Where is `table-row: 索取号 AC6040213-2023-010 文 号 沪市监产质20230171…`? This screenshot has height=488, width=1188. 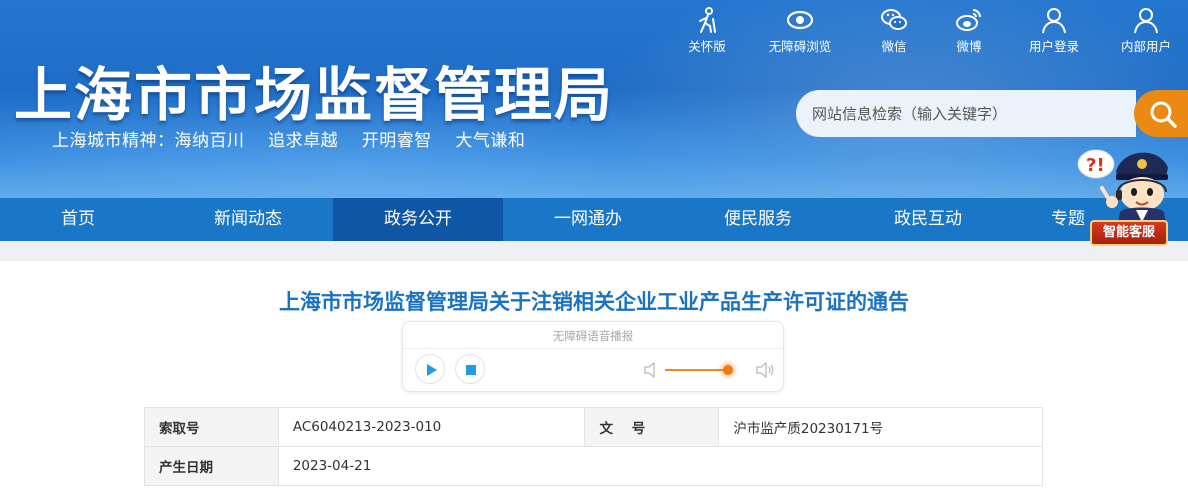
table-row: 索取号 AC6040213-2023-010 文 号 沪市监产质20230171… is located at coordinates (593, 427).